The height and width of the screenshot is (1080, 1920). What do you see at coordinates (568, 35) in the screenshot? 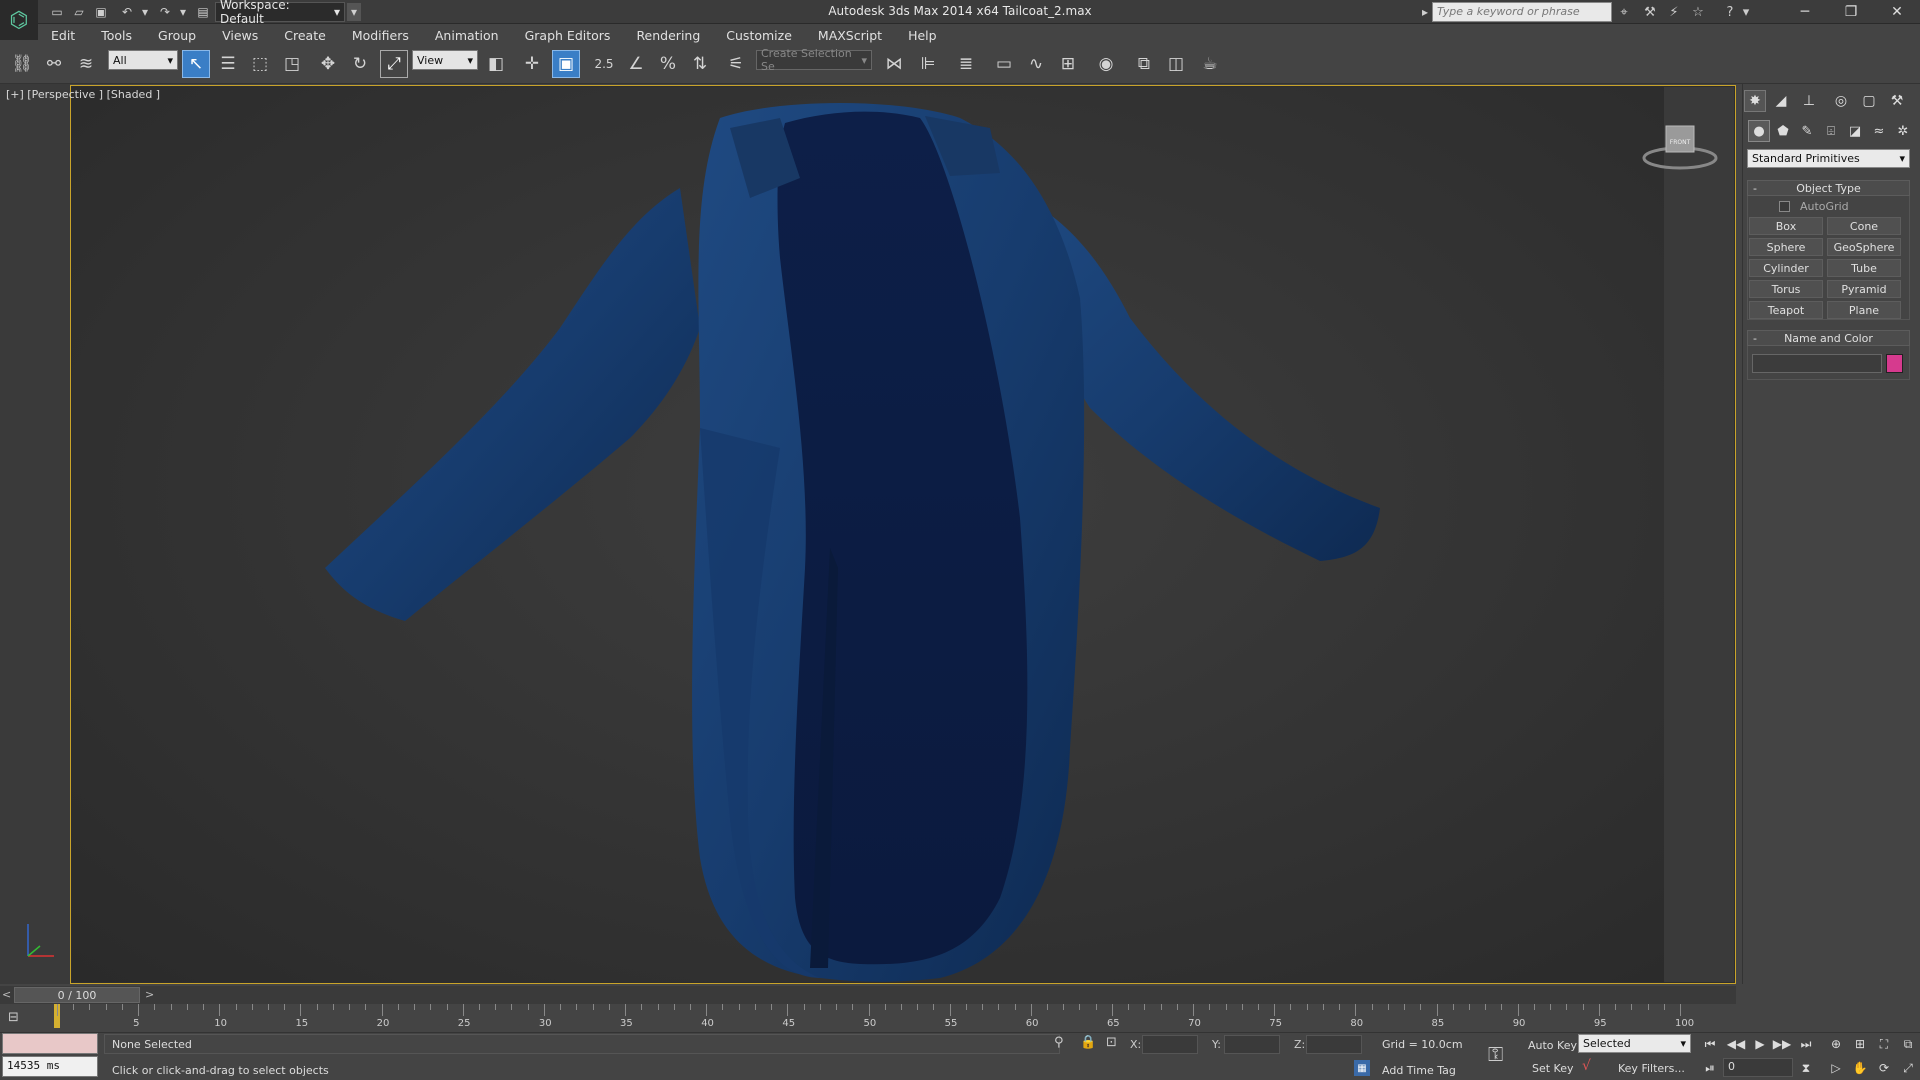
I see `menu-graph-editors: Graph Editors` at bounding box center [568, 35].